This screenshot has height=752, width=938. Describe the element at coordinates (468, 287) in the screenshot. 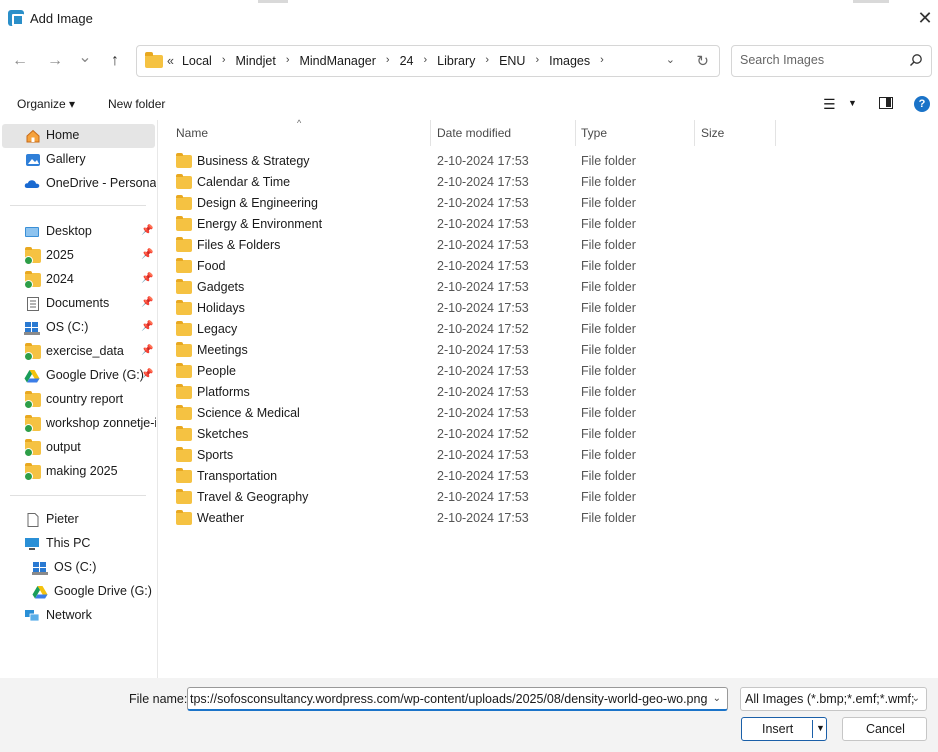

I see `file-row: Gadgets 2-10-2024 17:53 File folder` at that location.